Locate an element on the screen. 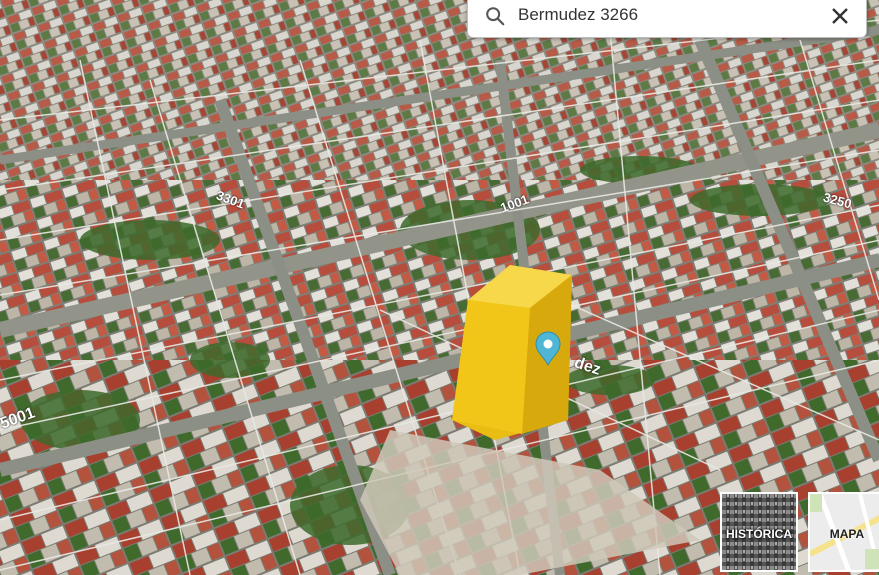 This screenshot has height=575, width=879. mapa-layer-button: MAPA is located at coordinates (843, 532).